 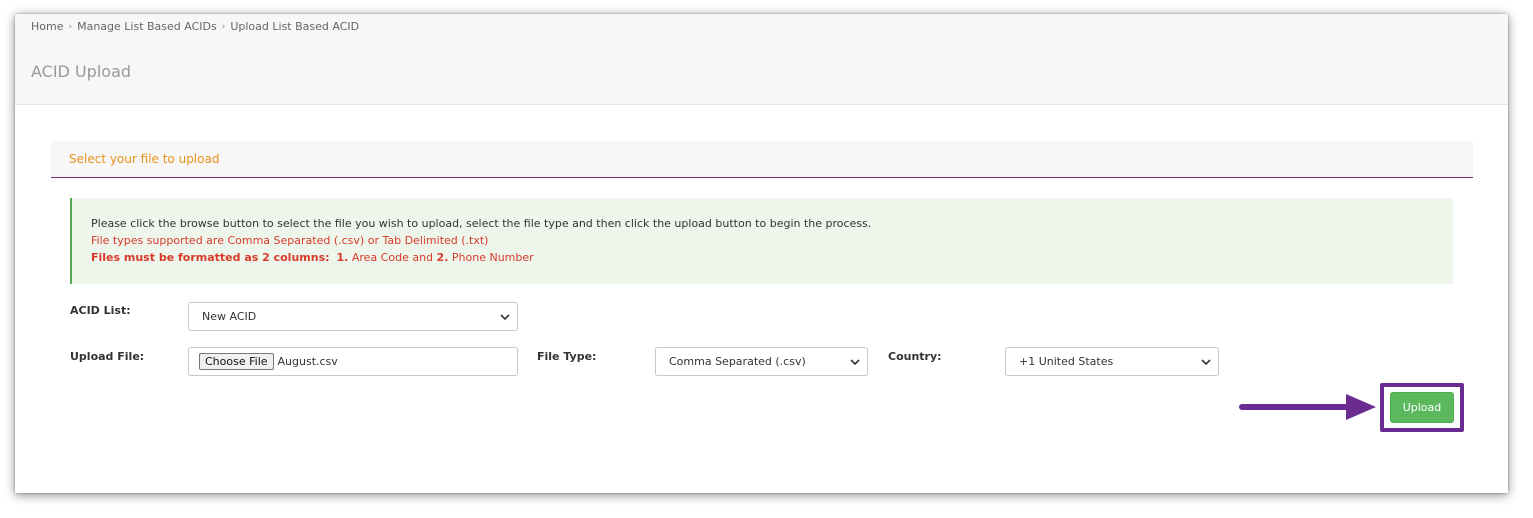 I want to click on breadcrumb-manage-acids-link: Manage List Based ACIDs, so click(x=147, y=26).